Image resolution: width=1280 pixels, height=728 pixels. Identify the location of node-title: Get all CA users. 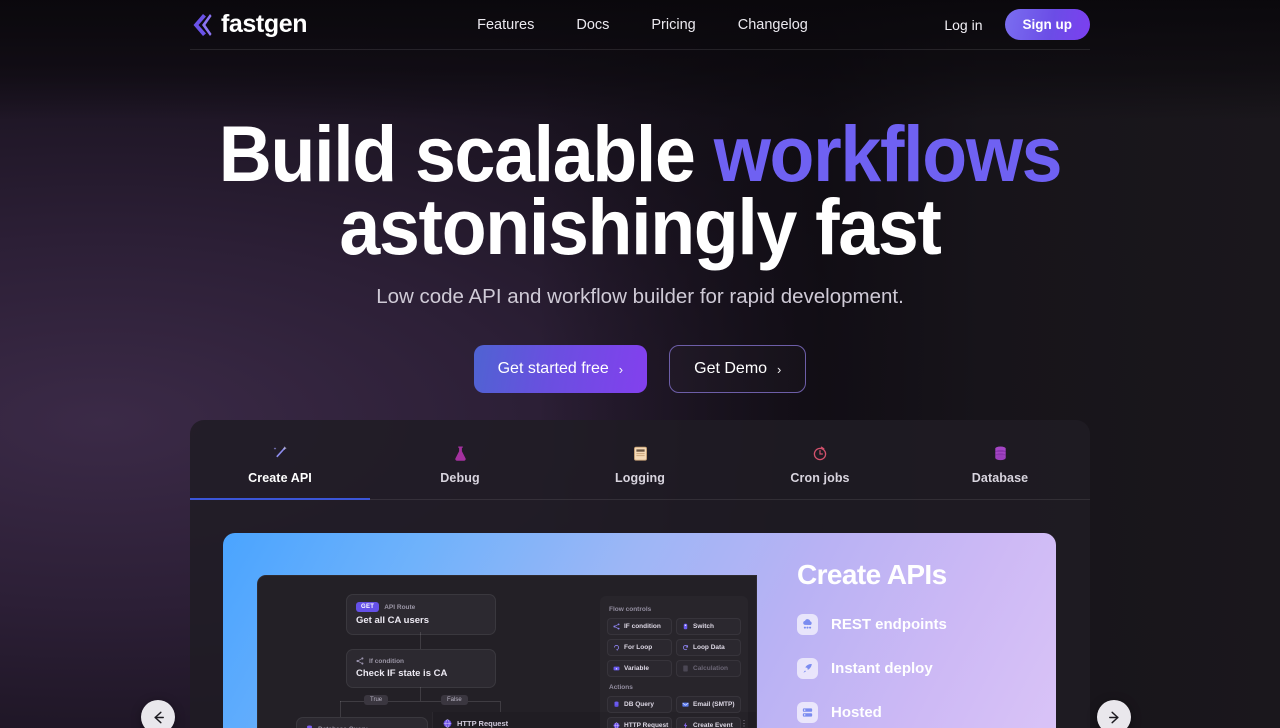
(393, 620).